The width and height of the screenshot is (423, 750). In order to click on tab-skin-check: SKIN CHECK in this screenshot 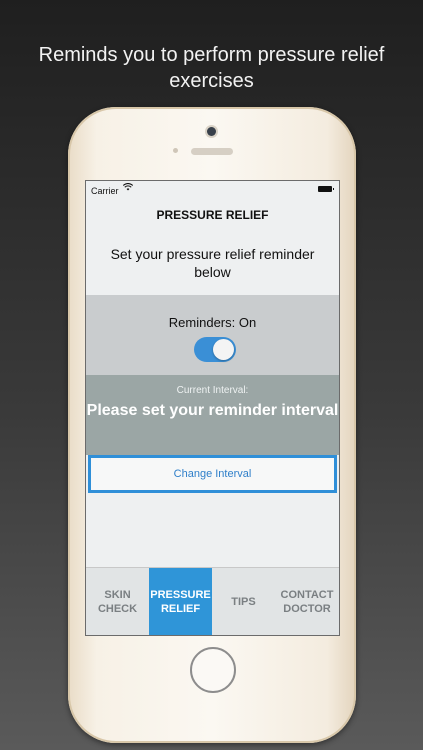, I will do `click(117, 601)`.